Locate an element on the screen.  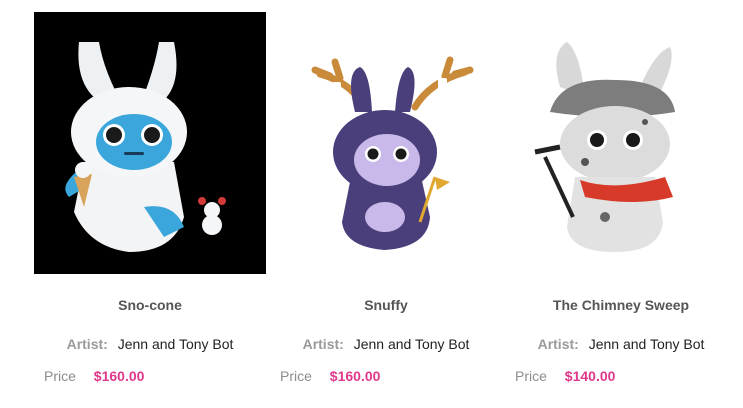
product-title: The Chimney Sweep is located at coordinates (621, 305).